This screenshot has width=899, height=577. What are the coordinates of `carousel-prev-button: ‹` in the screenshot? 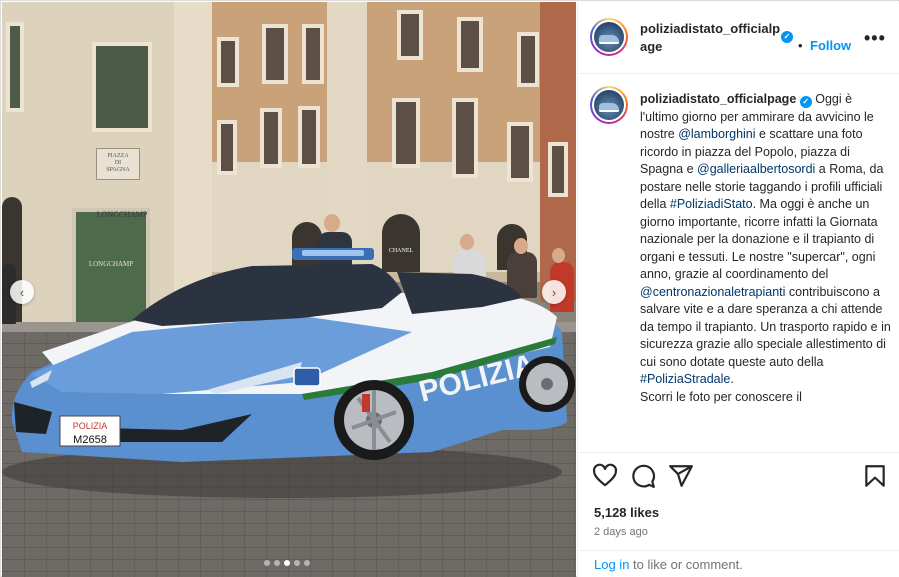 It's located at (22, 292).